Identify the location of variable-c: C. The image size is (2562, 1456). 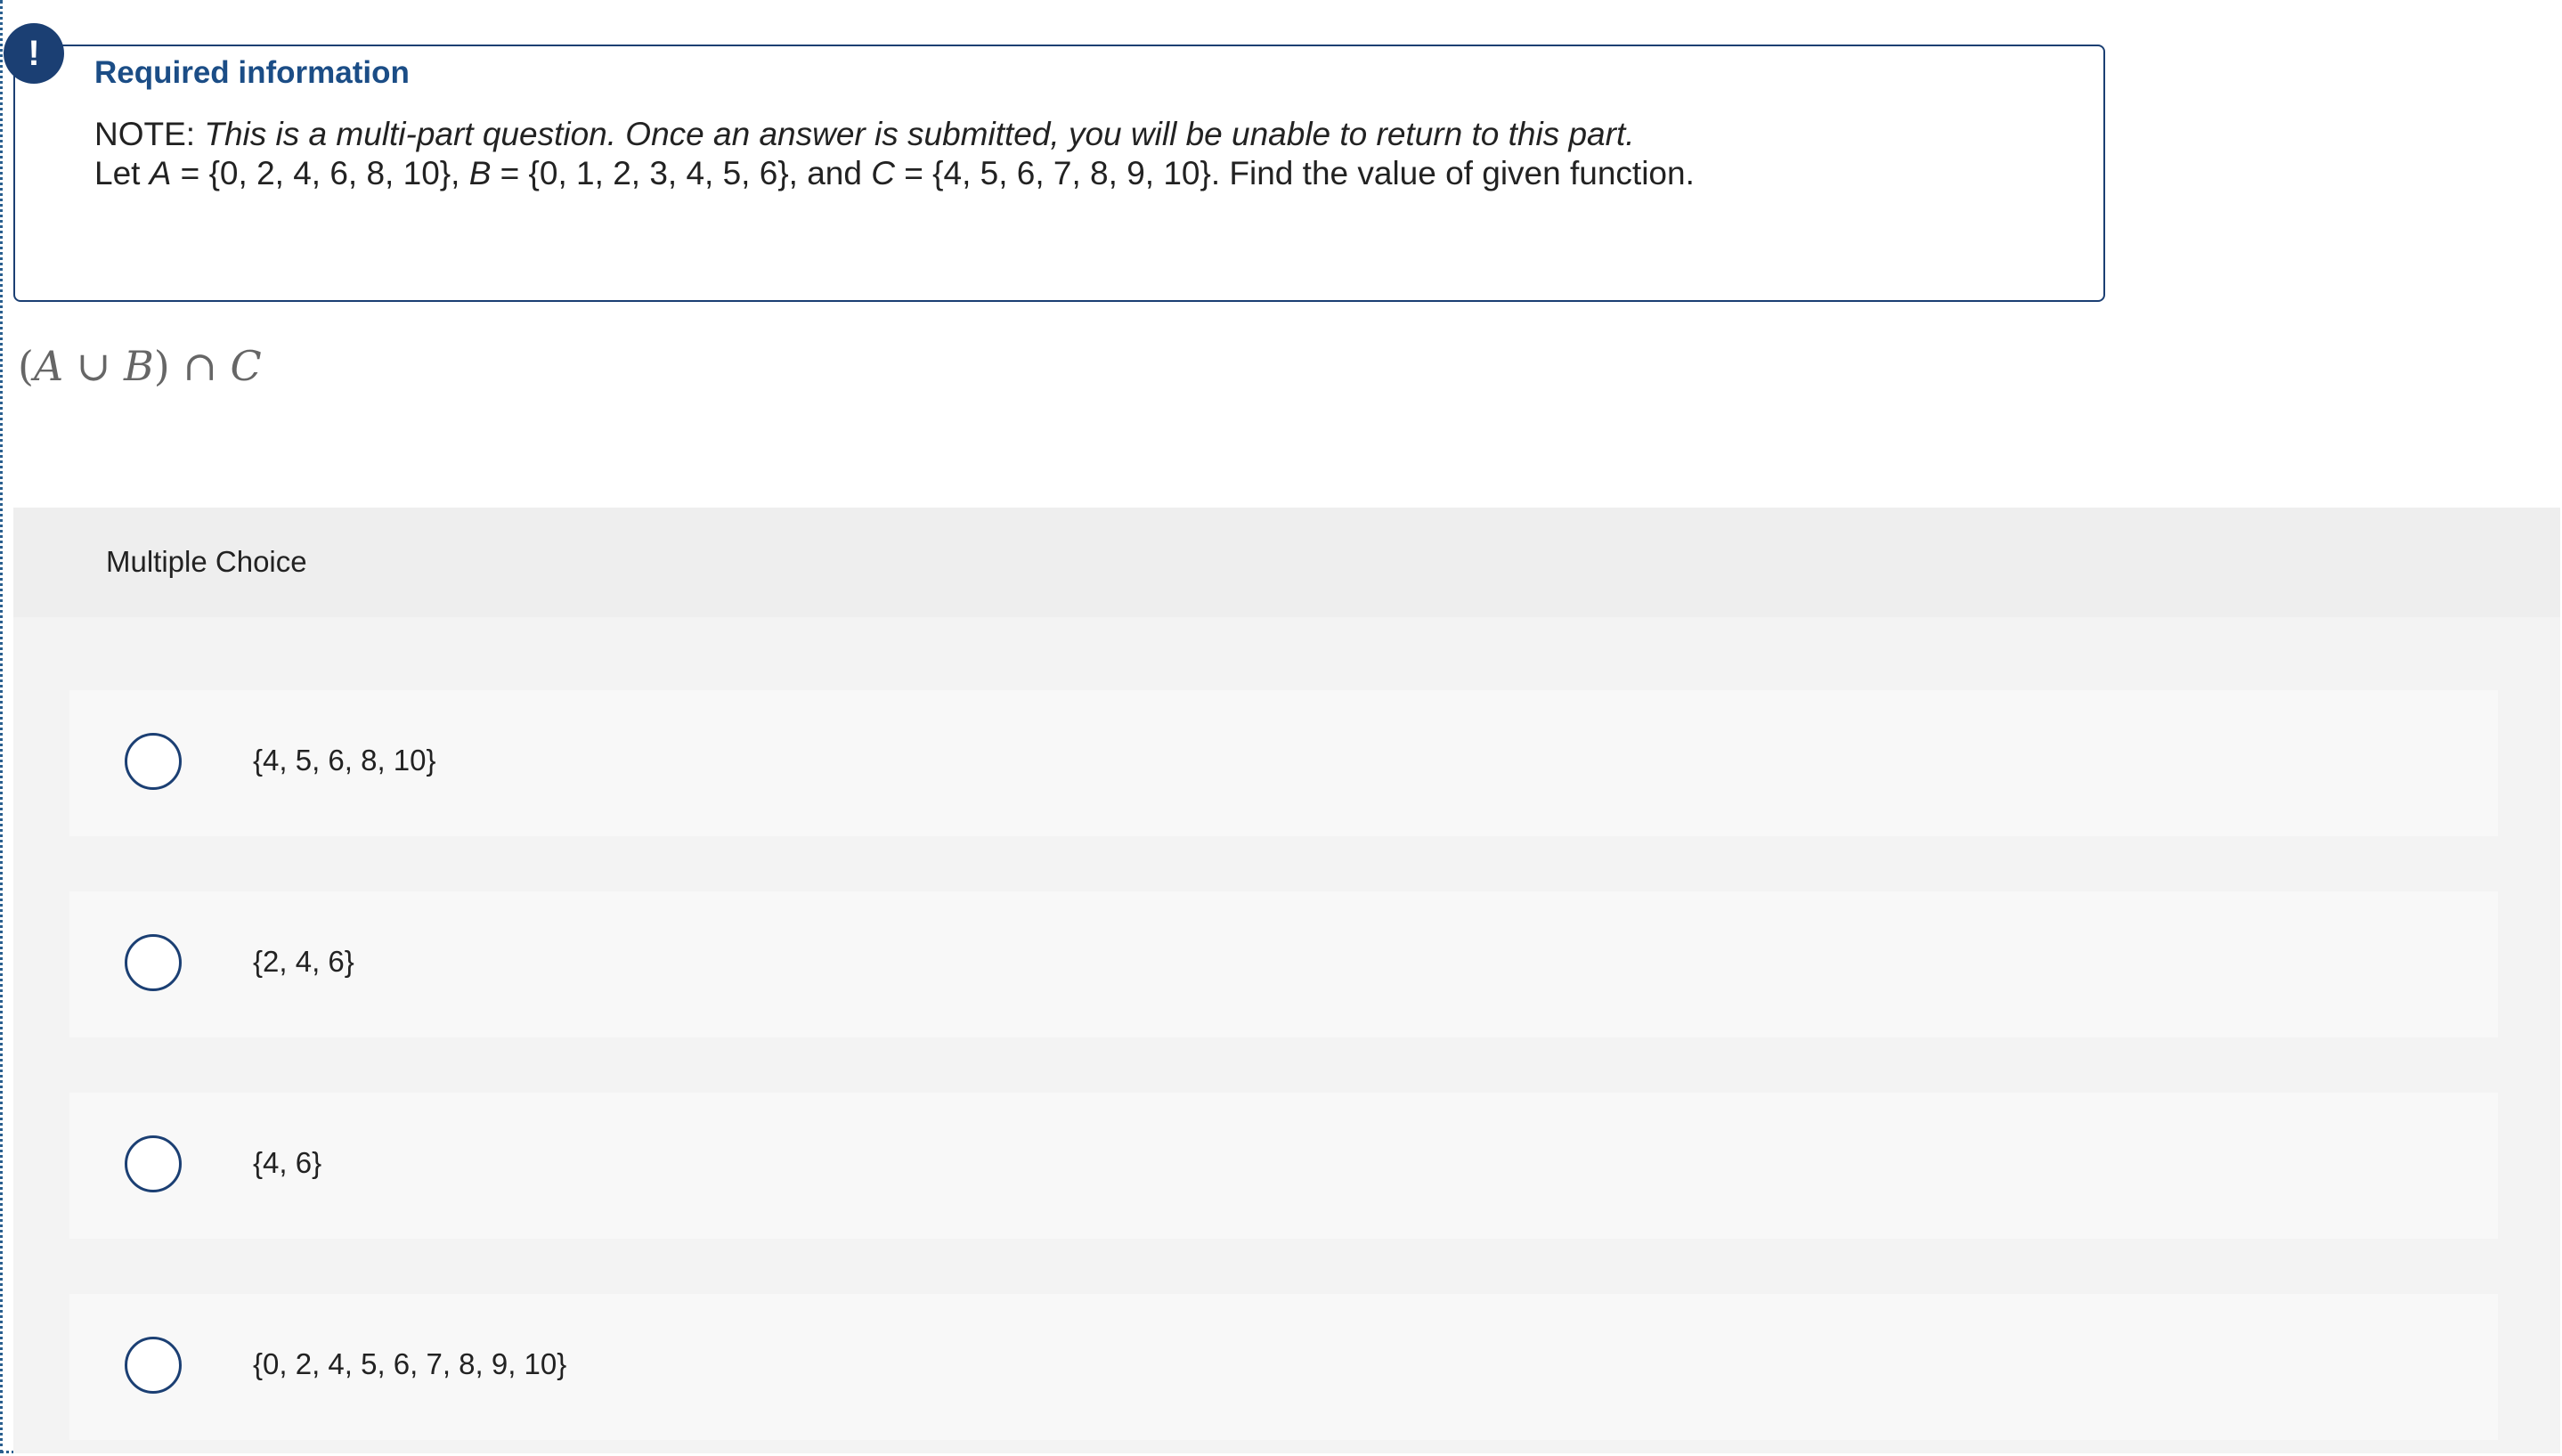
(883, 173).